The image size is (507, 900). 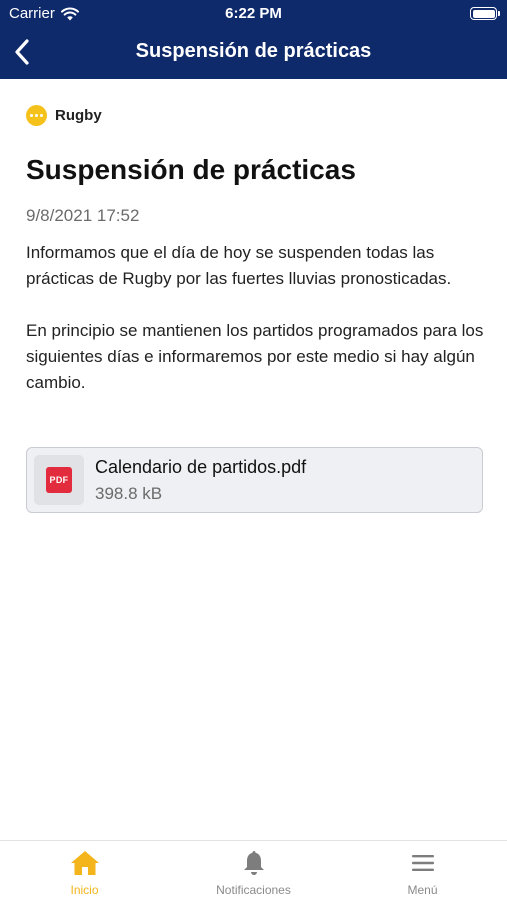 What do you see at coordinates (85, 863) in the screenshot?
I see `home-icon` at bounding box center [85, 863].